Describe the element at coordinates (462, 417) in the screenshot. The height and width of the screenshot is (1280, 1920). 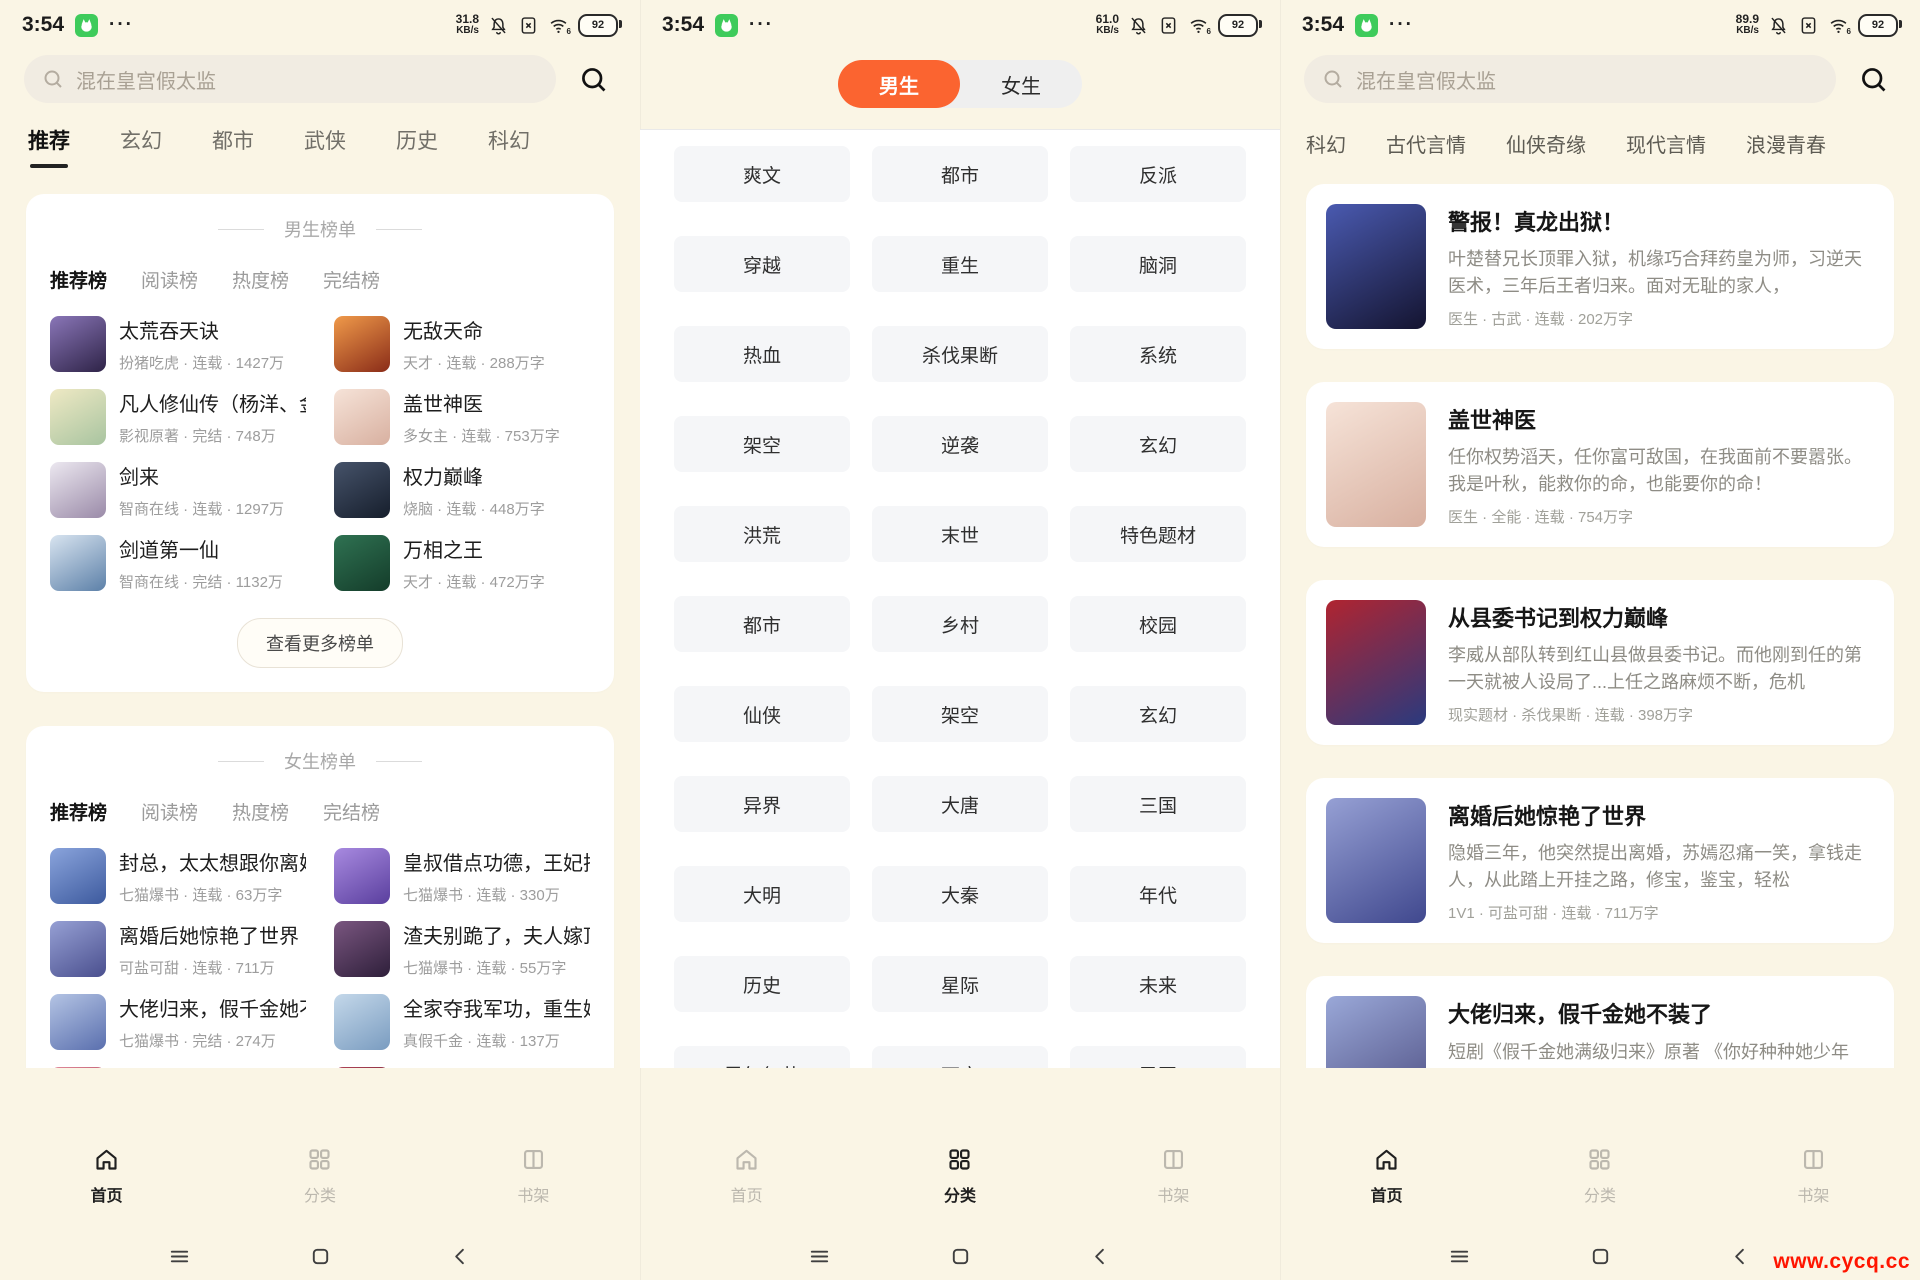
I see `book-list-item: 盖世神医 多女主 · 连载 · 753万字` at that location.